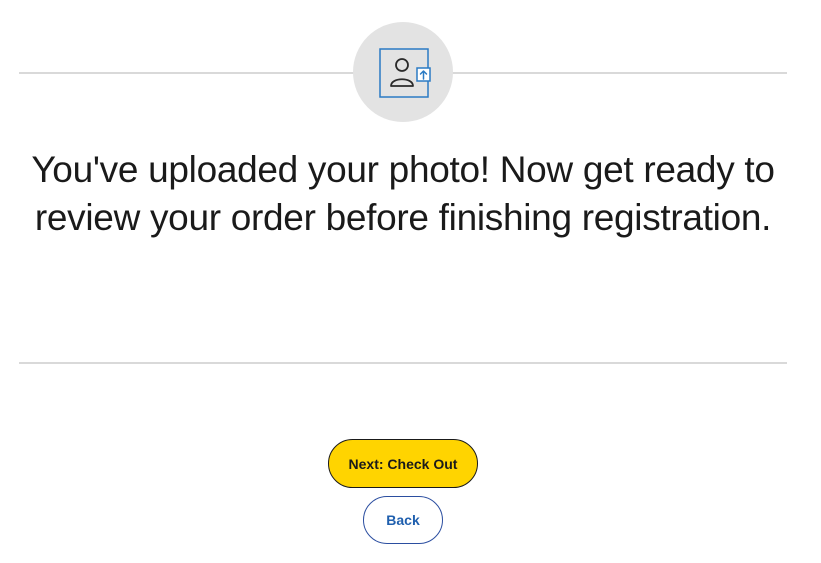 Image resolution: width=821 pixels, height=563 pixels. I want to click on step-icon-badge, so click(403, 72).